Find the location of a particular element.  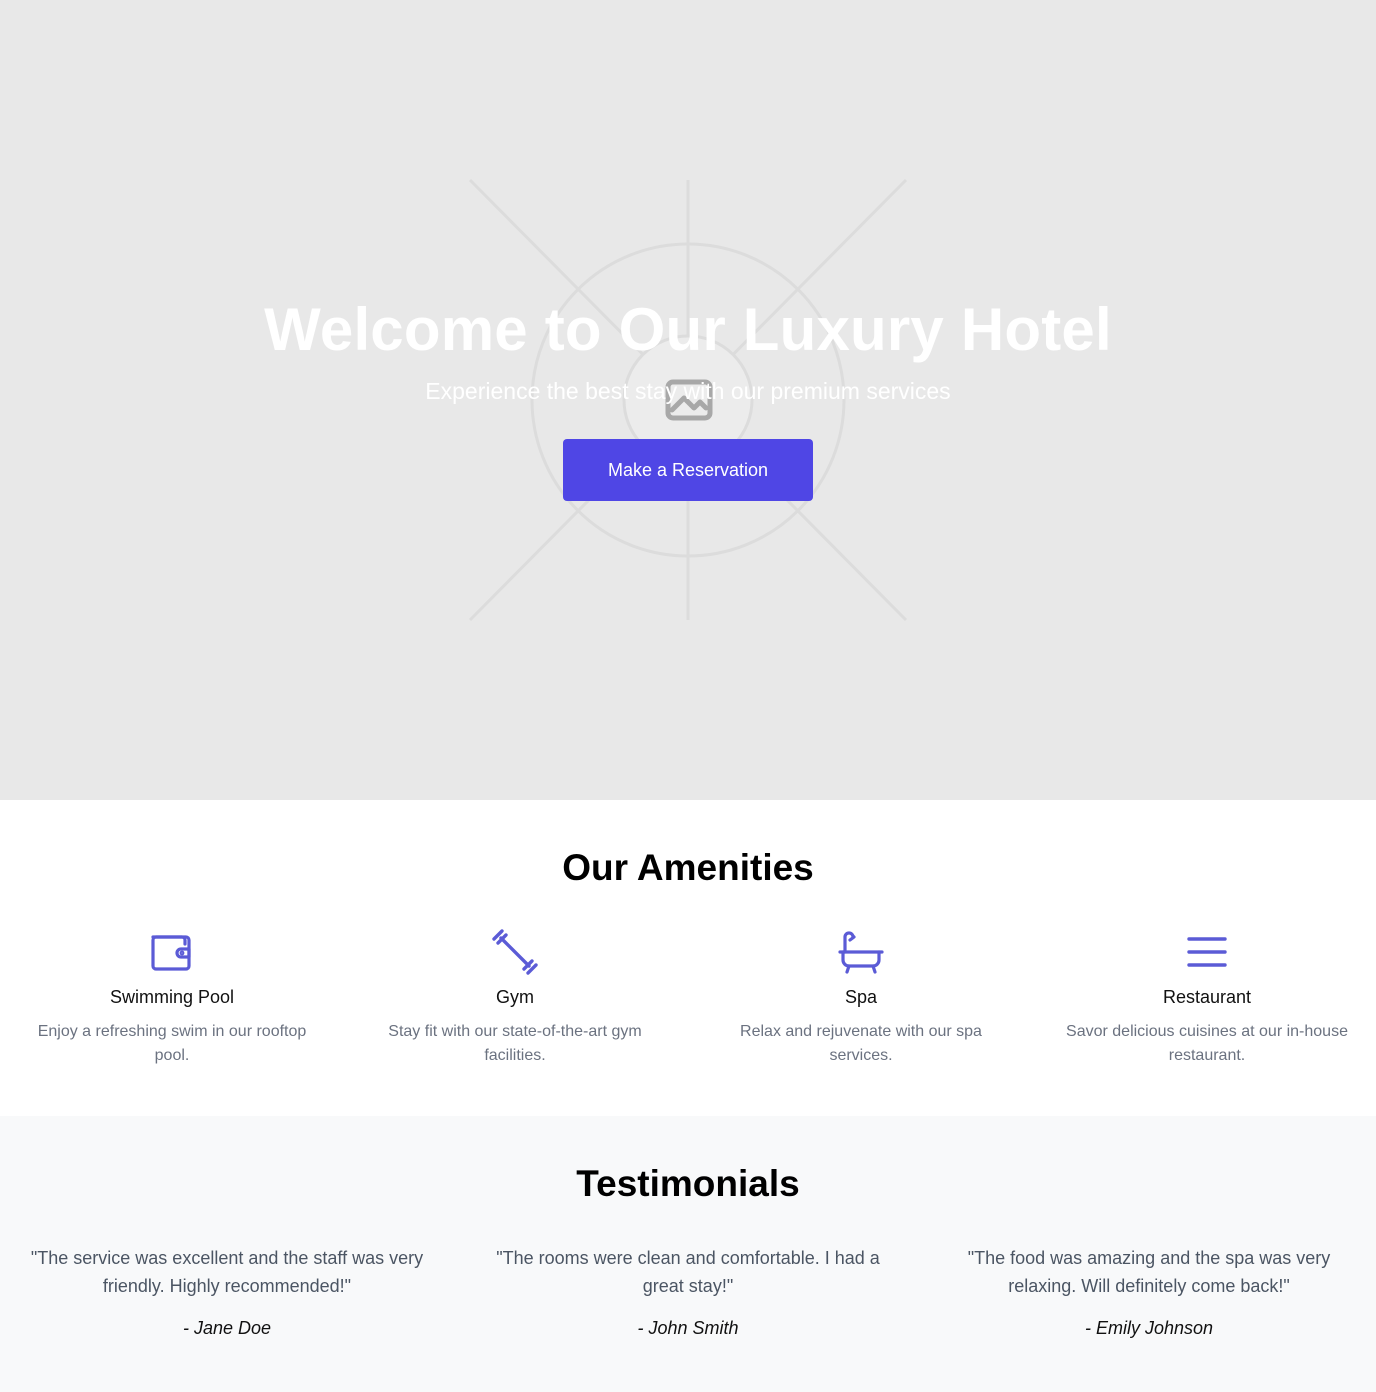

testimonial-author: - John Smith is located at coordinates (688, 1328).